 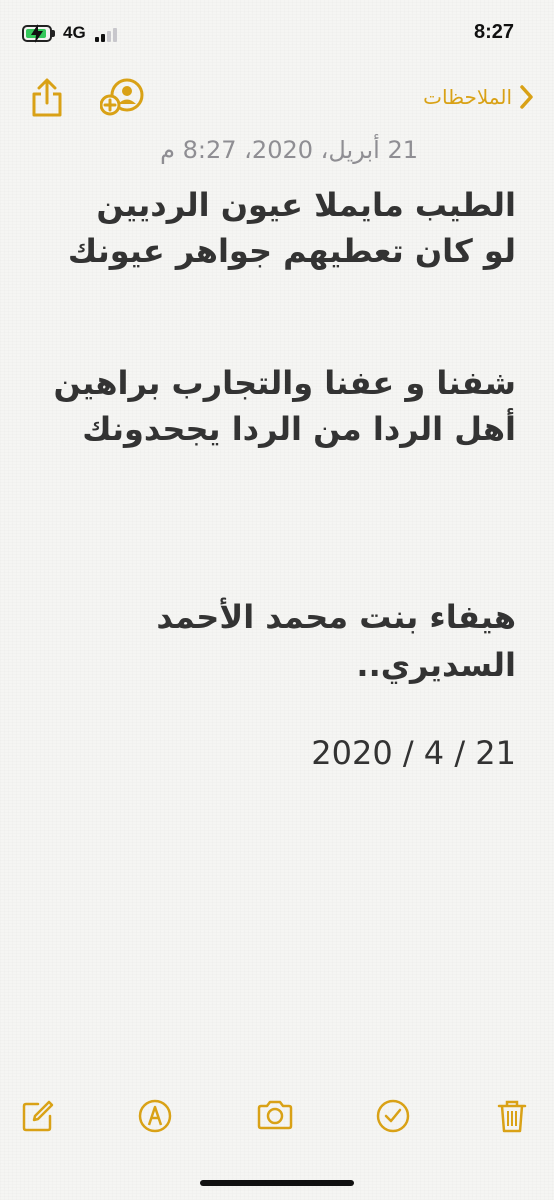 What do you see at coordinates (291, 251) in the screenshot?
I see `note-line: لو كان تعطيهم جواهر عيونك` at bounding box center [291, 251].